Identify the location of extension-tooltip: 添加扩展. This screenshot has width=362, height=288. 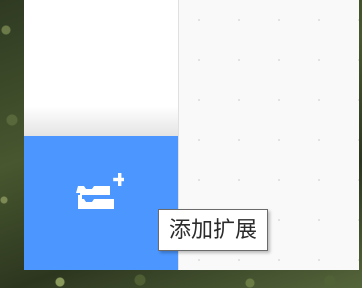
(213, 230).